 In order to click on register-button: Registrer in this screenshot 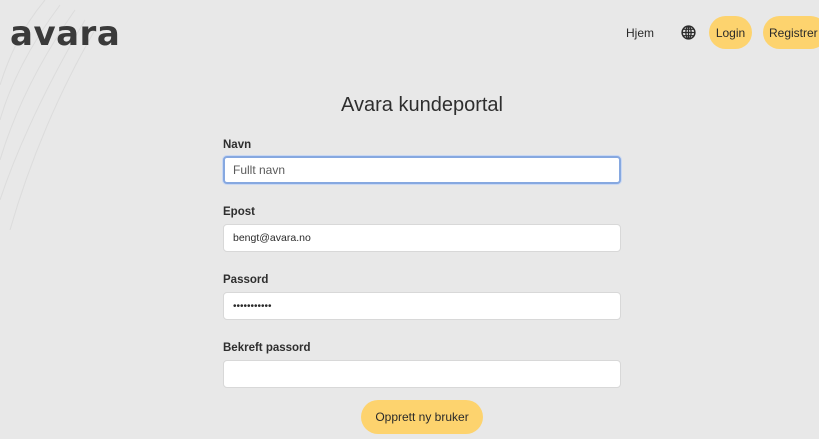, I will do `click(791, 32)`.